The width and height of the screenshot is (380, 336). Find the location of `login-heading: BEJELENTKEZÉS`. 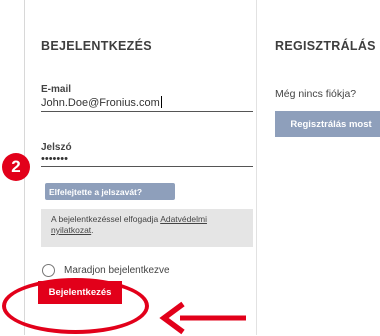

login-heading: BEJELENTKEZÉS is located at coordinates (96, 46).